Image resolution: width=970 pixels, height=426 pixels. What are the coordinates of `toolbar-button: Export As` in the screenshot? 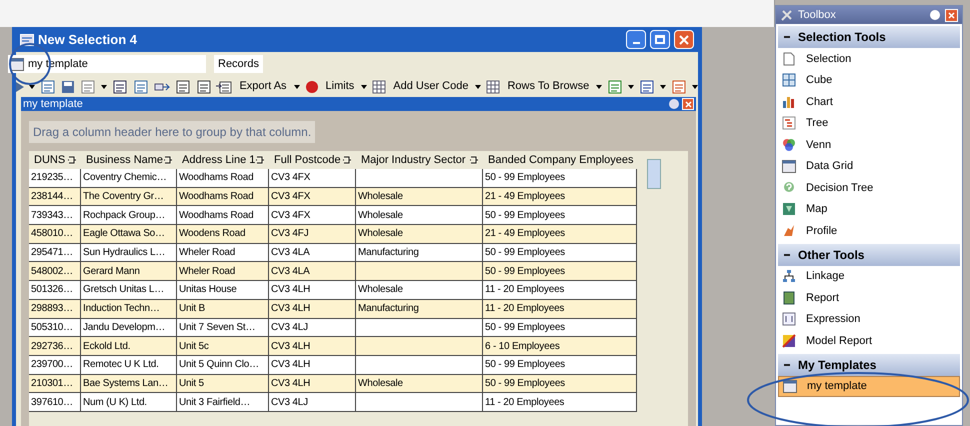 It's located at (263, 86).